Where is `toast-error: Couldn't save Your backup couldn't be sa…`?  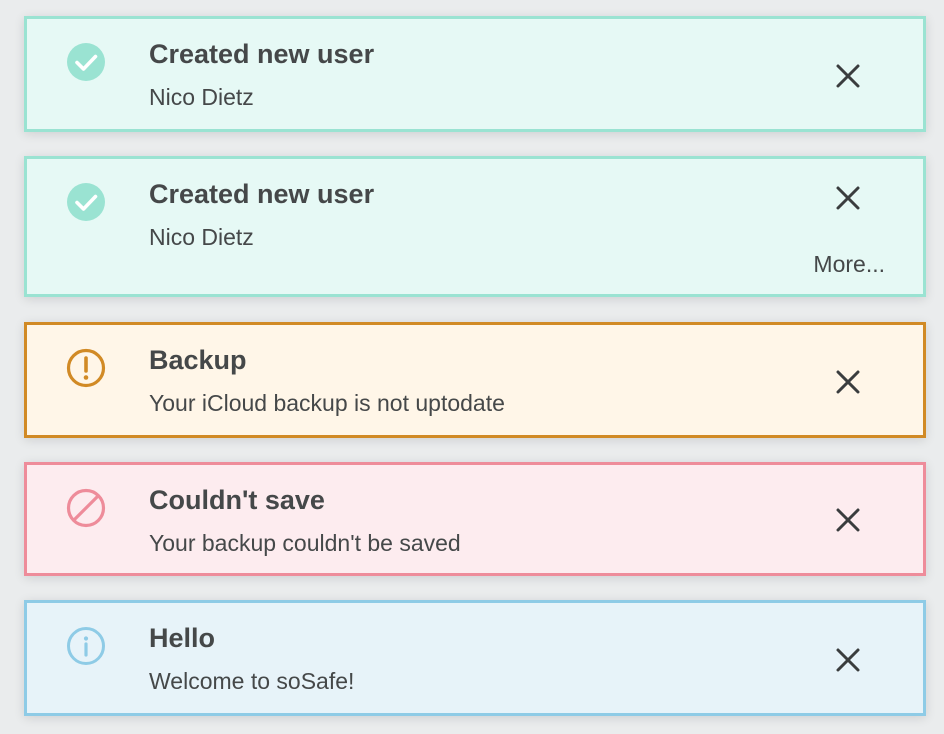
toast-error: Couldn't save Your backup couldn't be sa… is located at coordinates (475, 519).